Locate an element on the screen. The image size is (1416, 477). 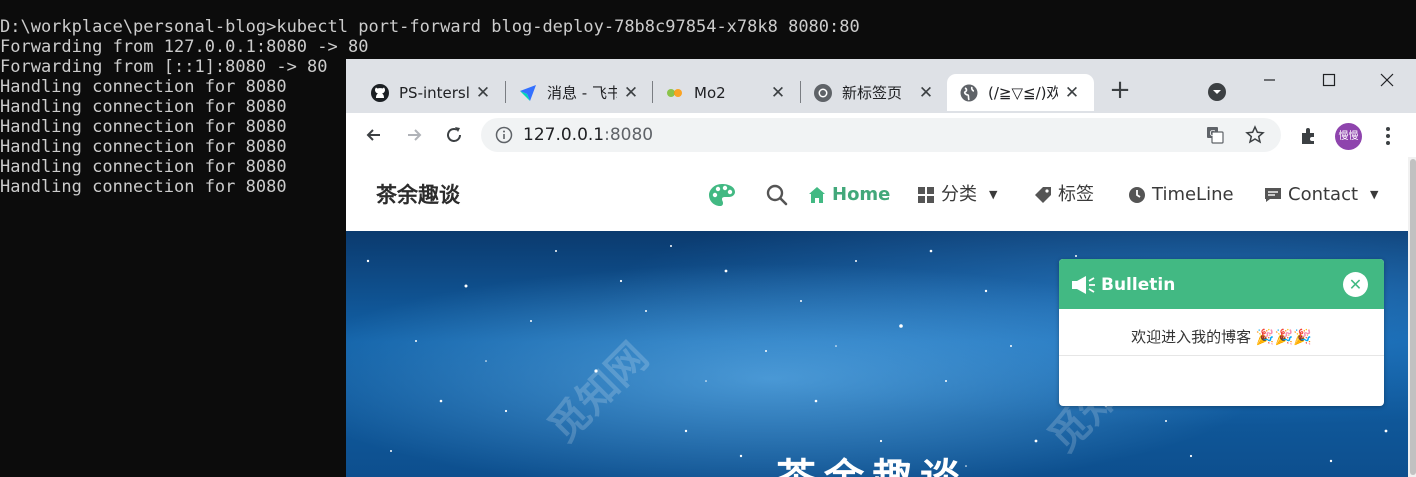
scrollbar-thumb is located at coordinates (1413, 317).